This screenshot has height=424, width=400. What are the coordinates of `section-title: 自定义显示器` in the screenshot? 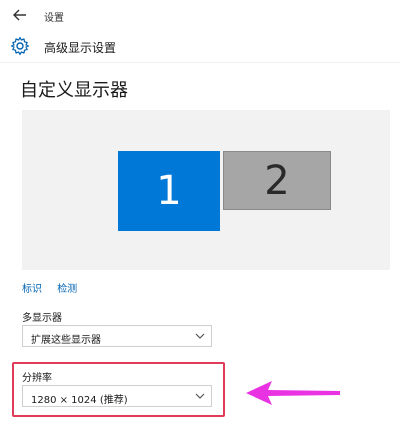 It's located at (74, 90).